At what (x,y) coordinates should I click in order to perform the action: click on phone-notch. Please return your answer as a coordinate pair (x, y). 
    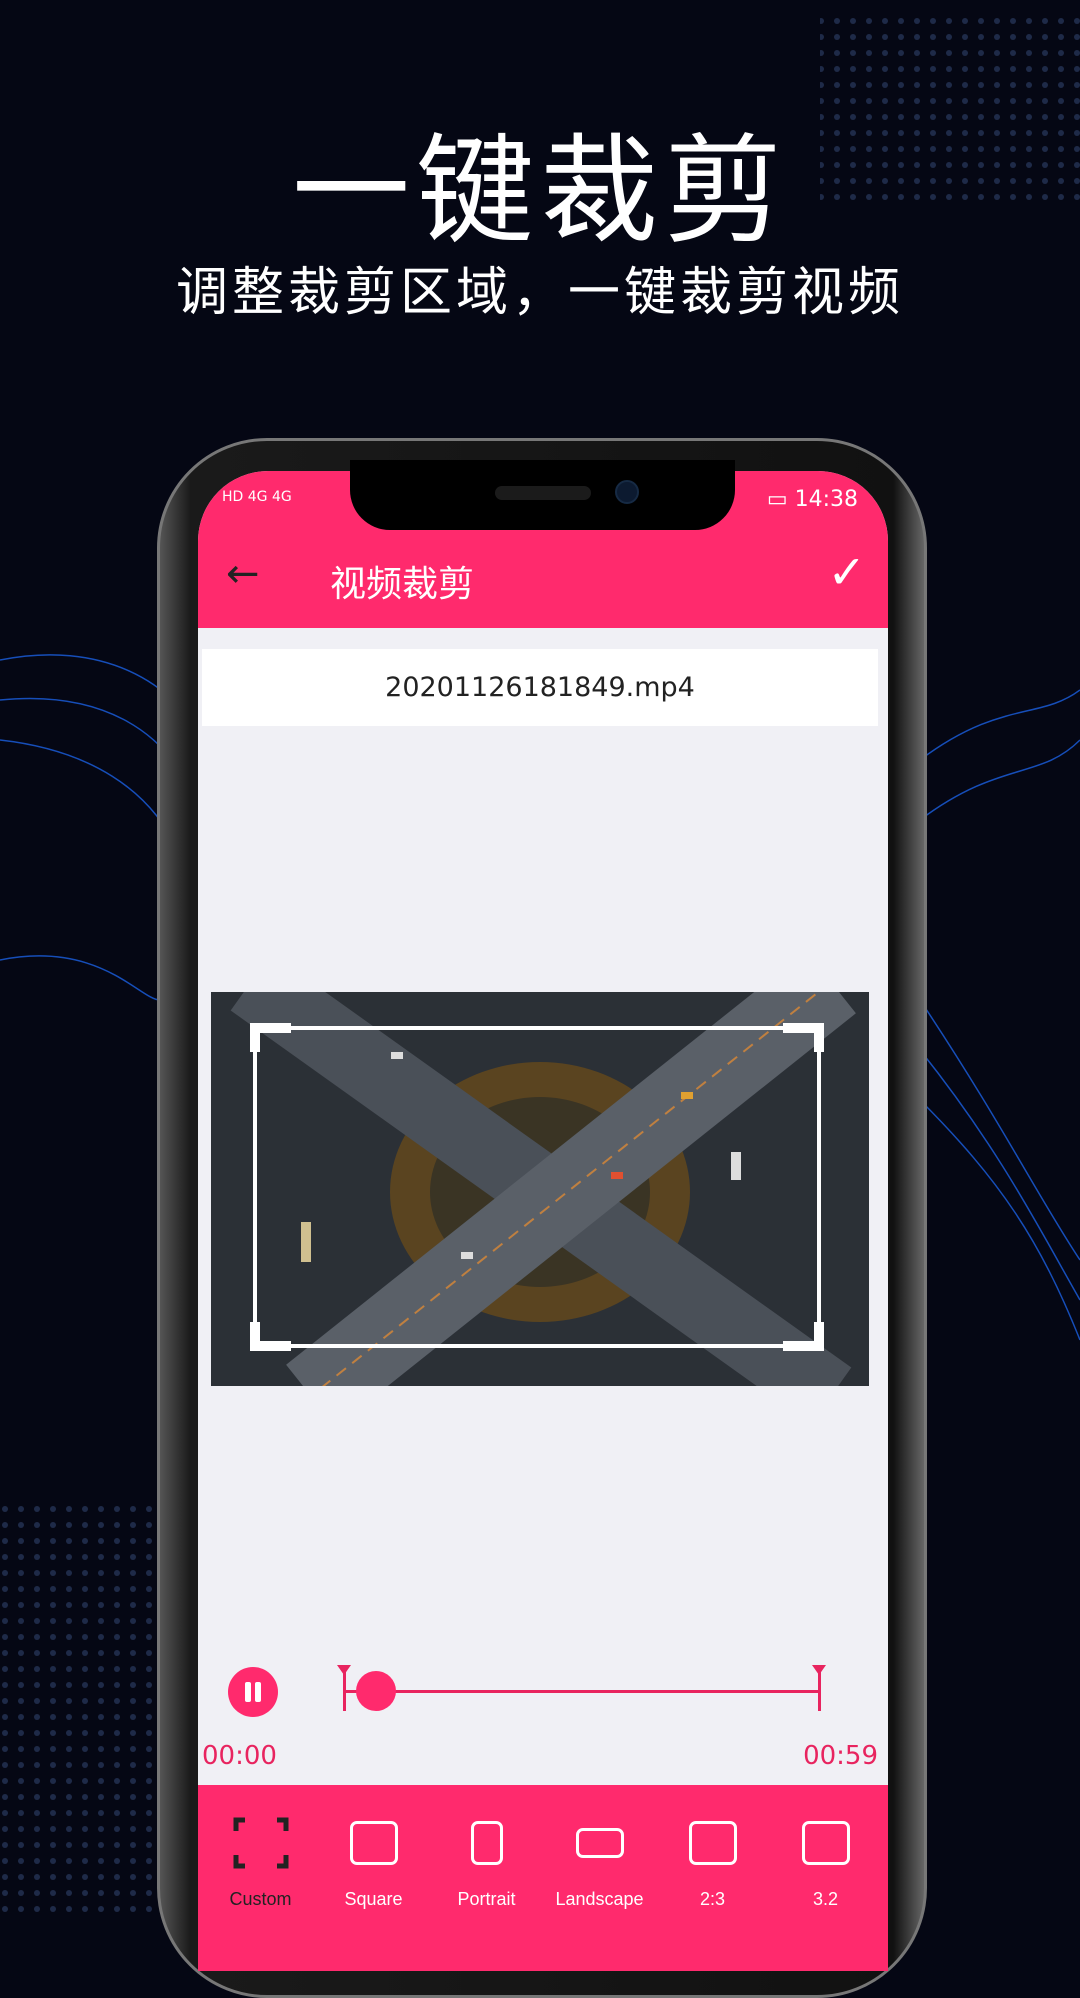
    Looking at the image, I should click on (542, 495).